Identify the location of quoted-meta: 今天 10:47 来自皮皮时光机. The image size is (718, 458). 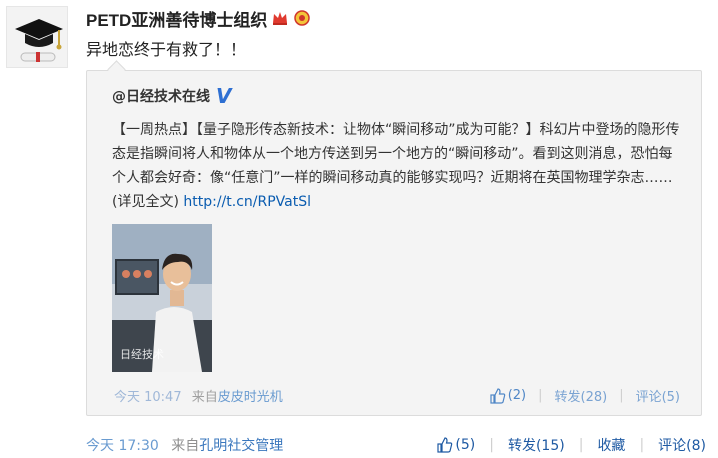
(198, 395).